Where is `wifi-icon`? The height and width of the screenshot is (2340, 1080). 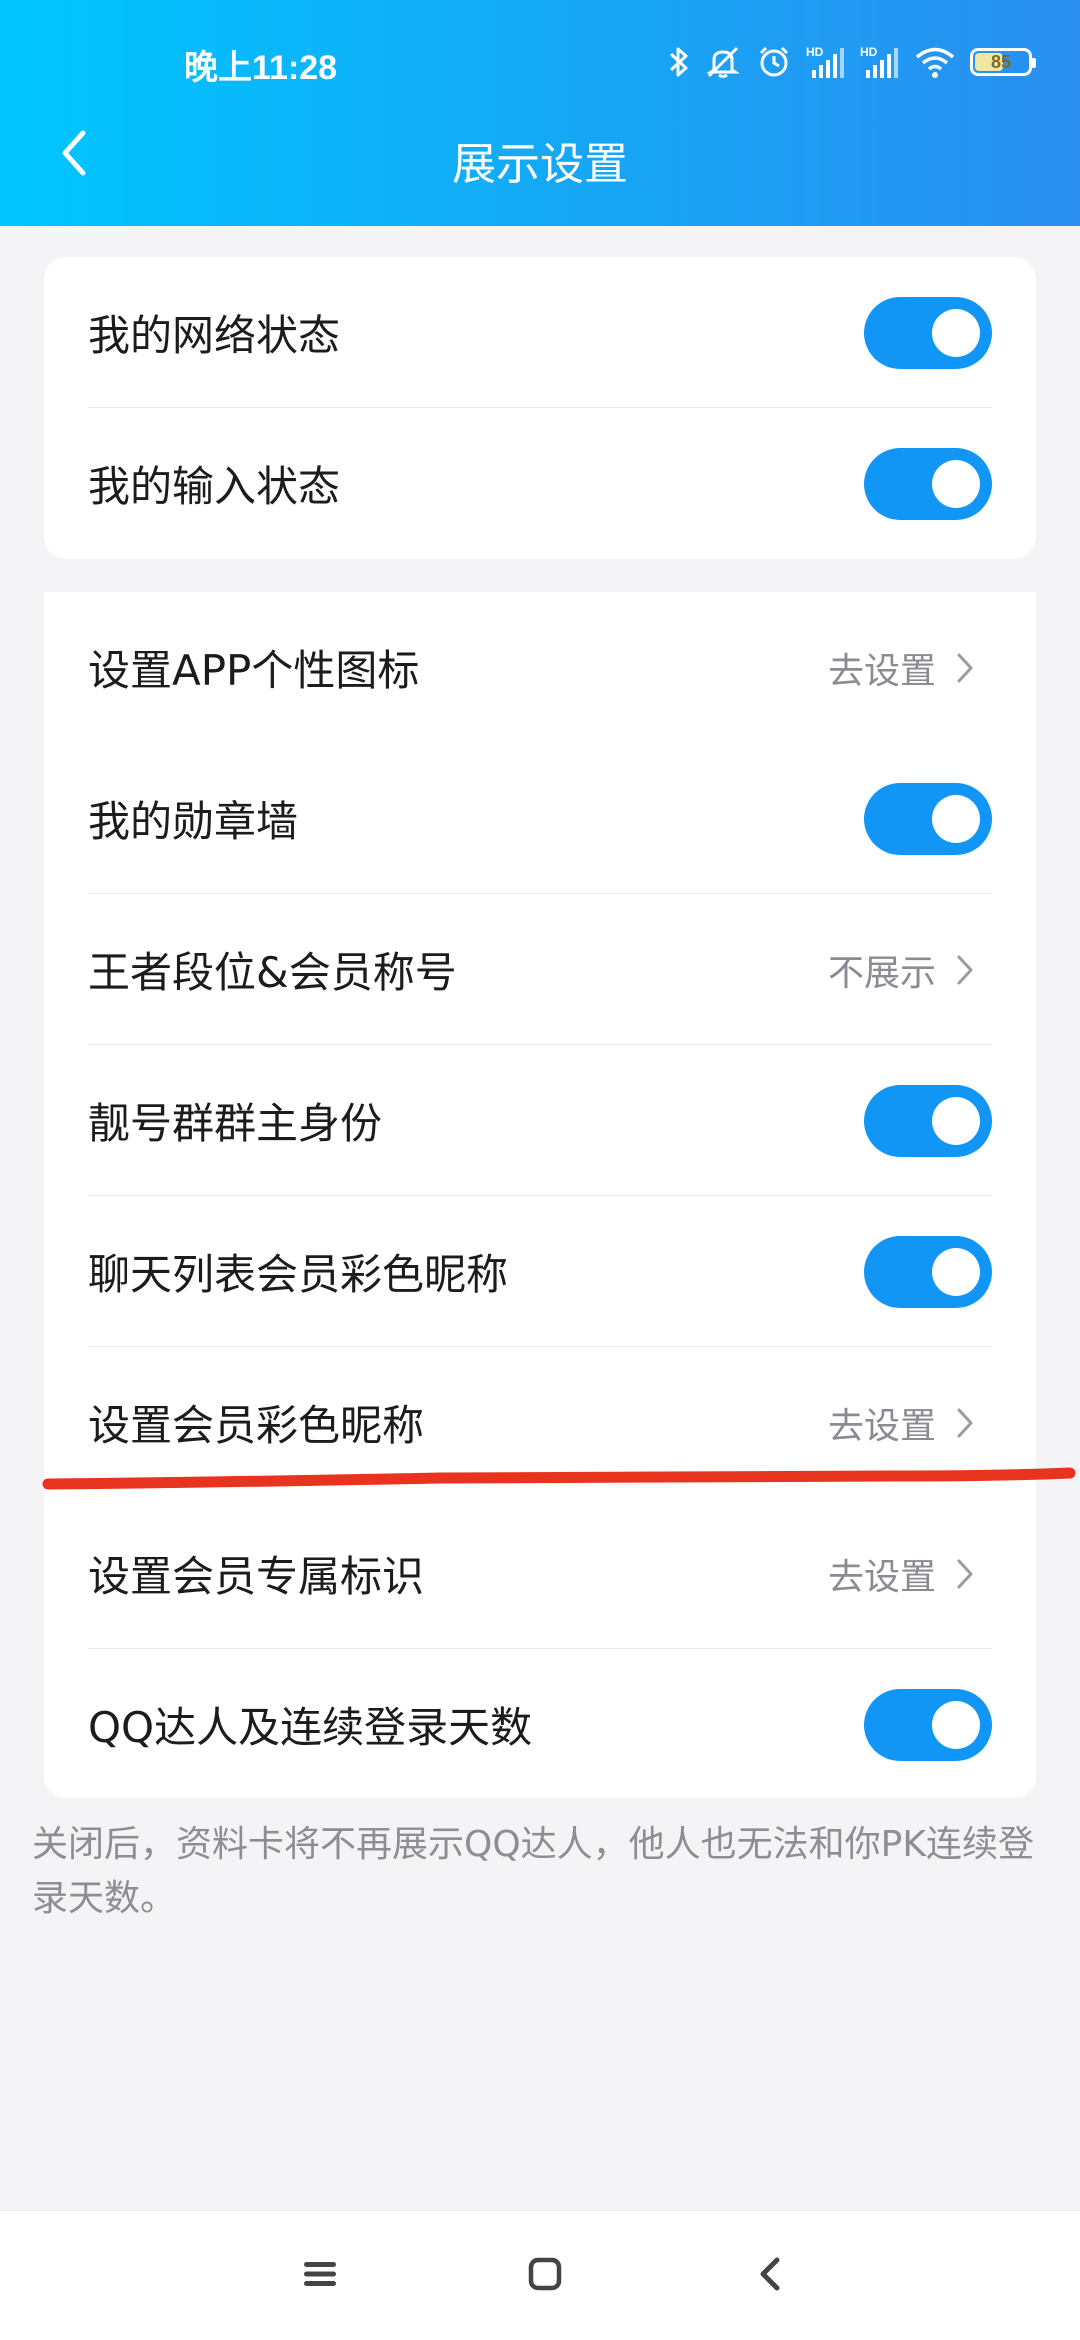 wifi-icon is located at coordinates (935, 62).